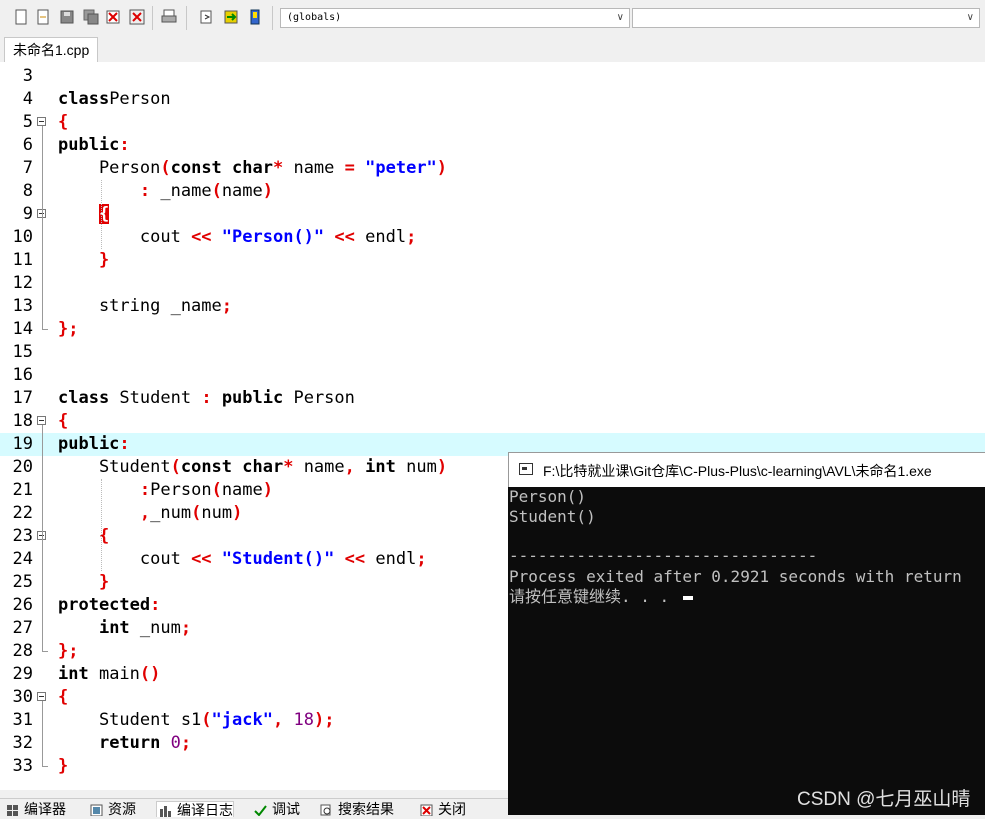 Image resolution: width=985 pixels, height=819 pixels. Describe the element at coordinates (96, 810) in the screenshot. I see `resources-icon` at that location.